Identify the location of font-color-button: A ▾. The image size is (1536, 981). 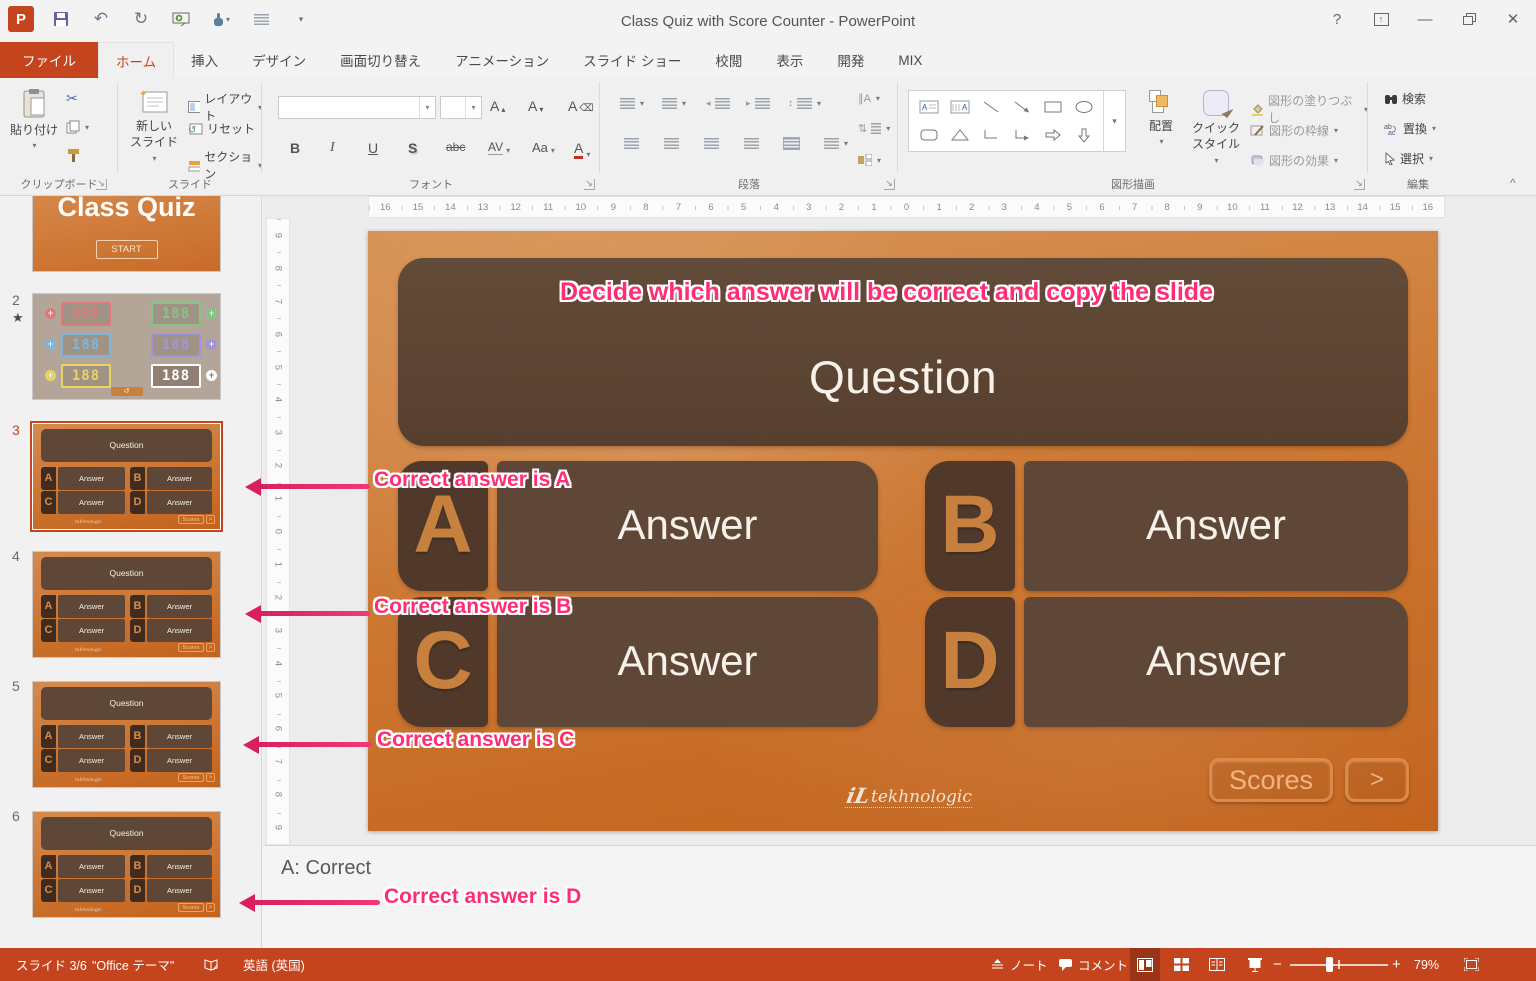
(582, 149).